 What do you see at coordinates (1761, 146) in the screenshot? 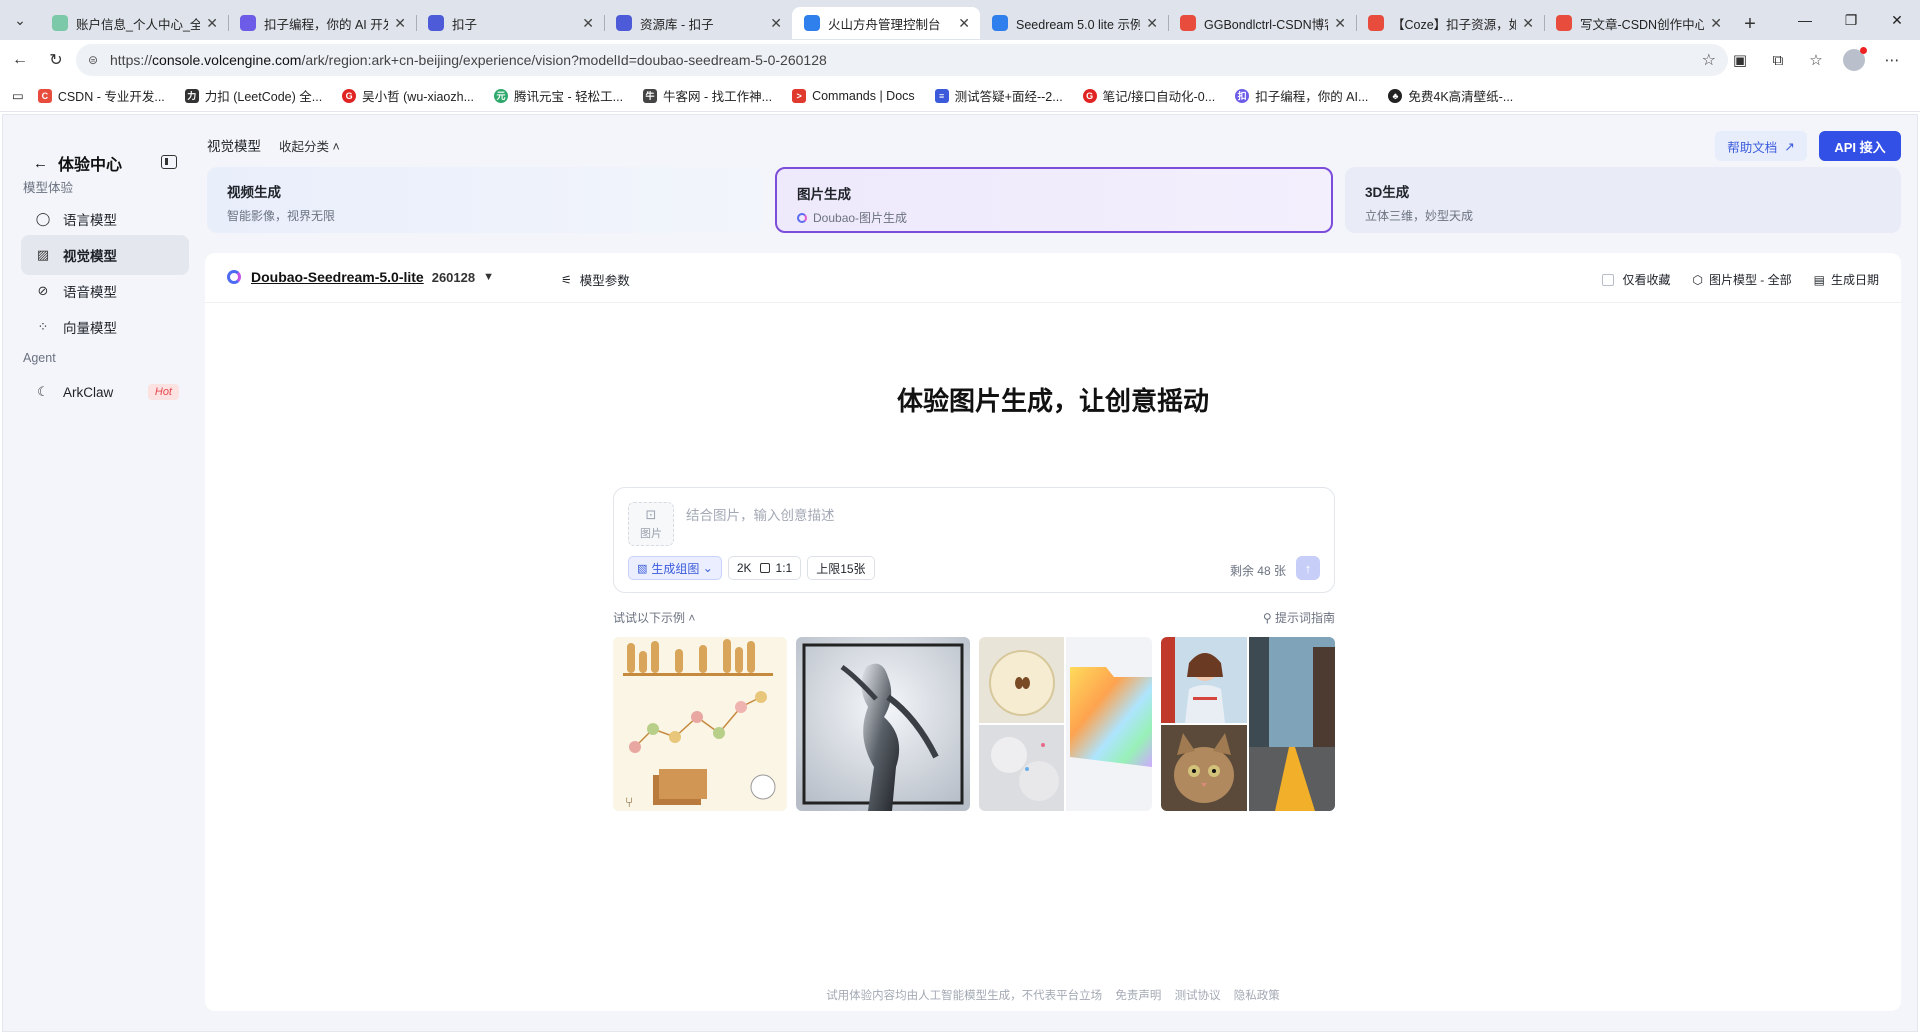
I see `help-docs-button: 帮助文档 ↗` at bounding box center [1761, 146].